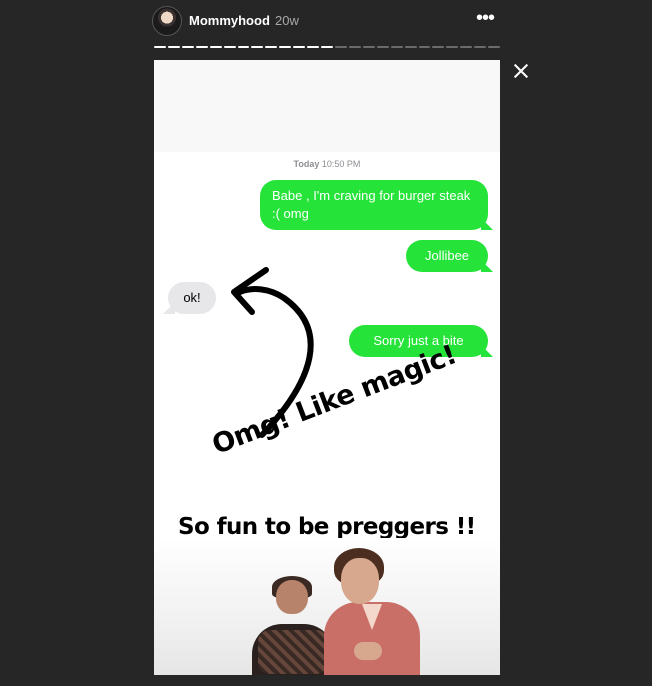 Image resolution: width=652 pixels, height=686 pixels. What do you see at coordinates (327, 606) in the screenshot?
I see `photo-of-couple` at bounding box center [327, 606].